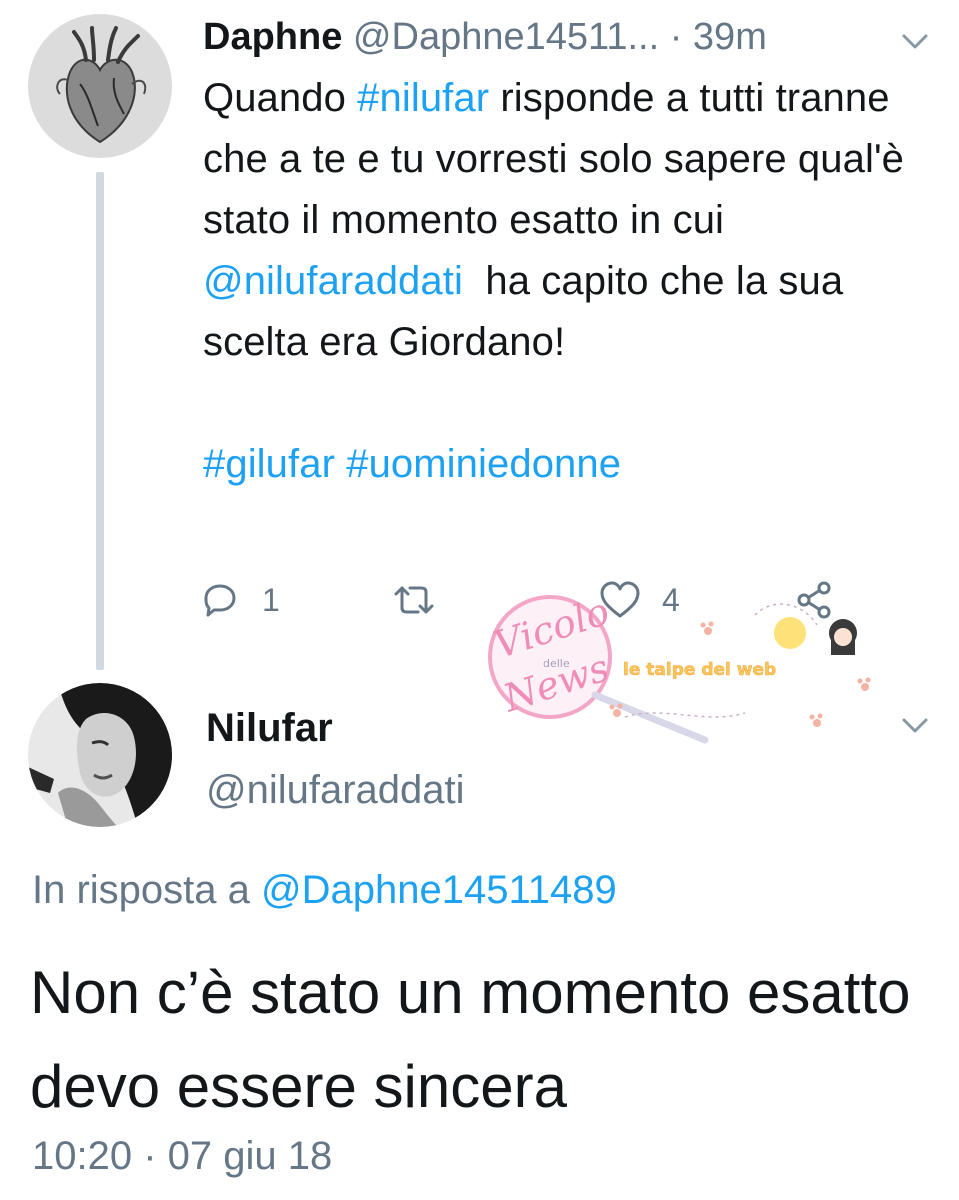 The image size is (959, 1200). What do you see at coordinates (147, 890) in the screenshot?
I see `reply-prefix: In risposta a` at bounding box center [147, 890].